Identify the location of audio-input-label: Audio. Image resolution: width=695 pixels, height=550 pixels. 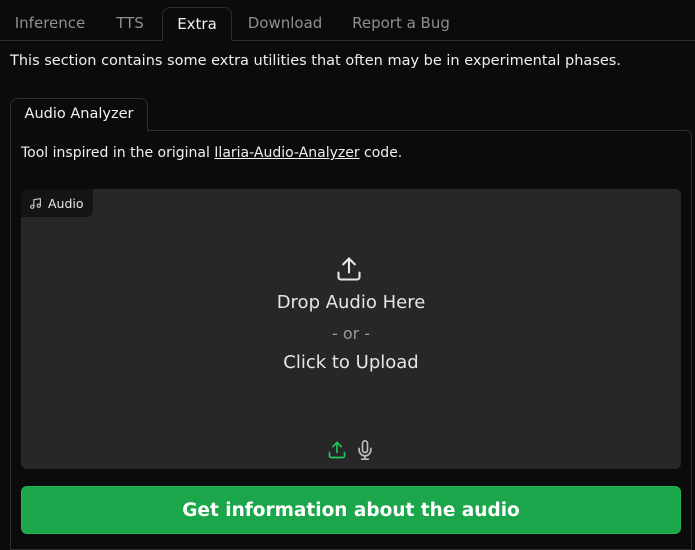
(57, 203).